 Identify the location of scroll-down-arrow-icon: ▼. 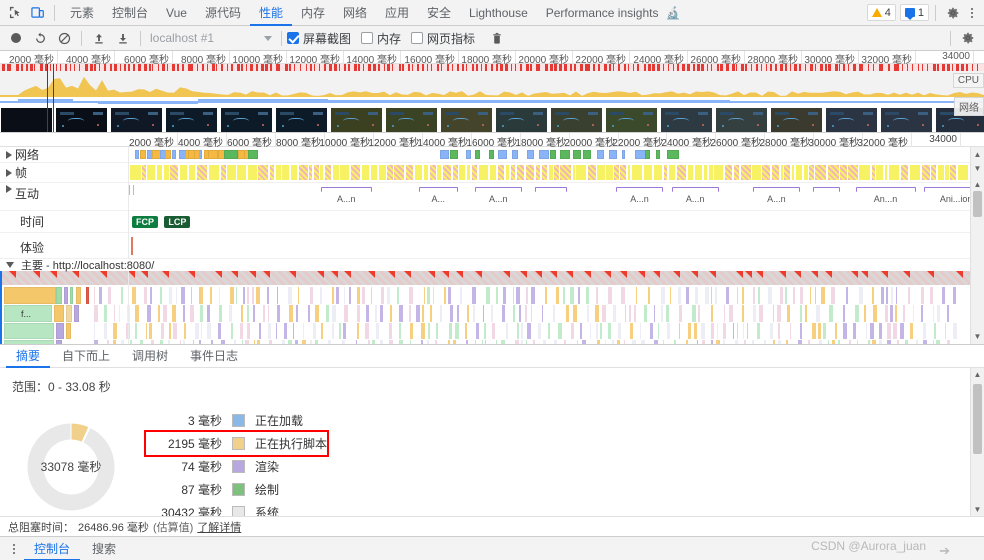
(977, 337).